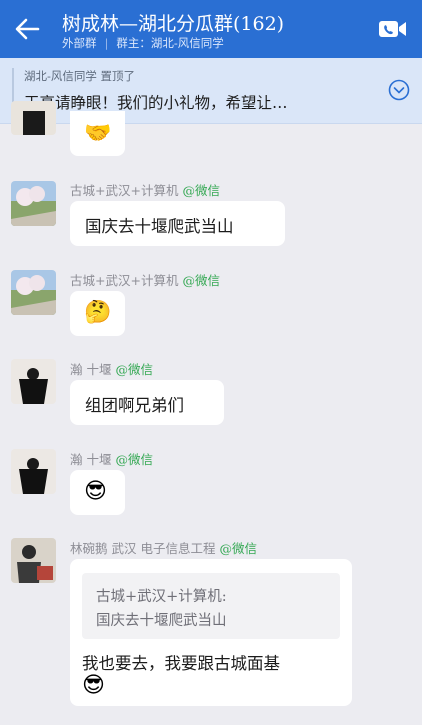 The height and width of the screenshot is (725, 422). Describe the element at coordinates (80, 76) in the screenshot. I see `pinned-meta: 湖北-风信同学 置顶了` at that location.